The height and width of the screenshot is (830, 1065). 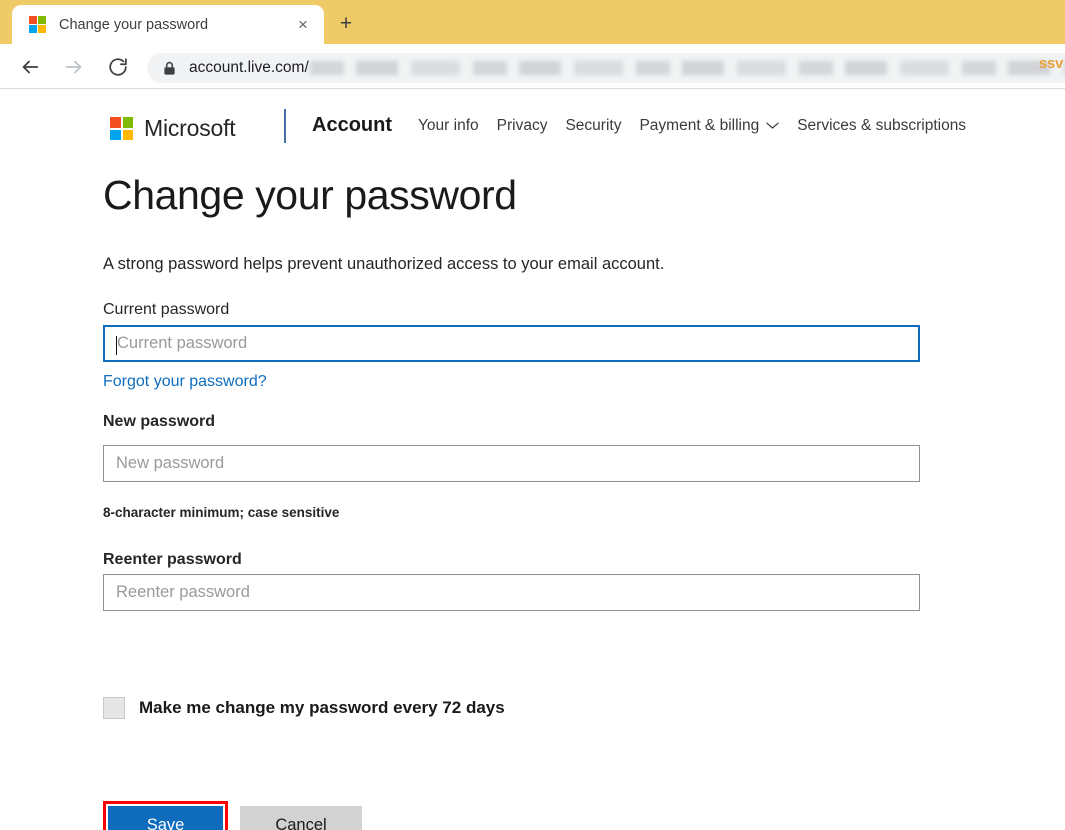 I want to click on new-tab-button: +, so click(x=346, y=23).